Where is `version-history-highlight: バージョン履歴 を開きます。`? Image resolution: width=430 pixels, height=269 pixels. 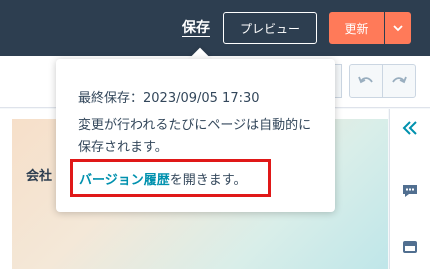 version-history-highlight: バージョン履歴 を開きます。 is located at coordinates (170, 178).